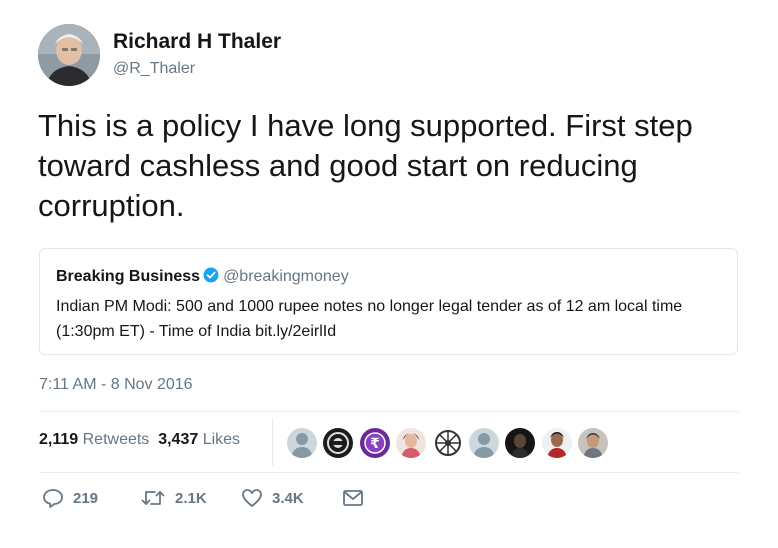 The height and width of the screenshot is (548, 778). Describe the element at coordinates (70, 498) in the screenshot. I see `reply-button: 219` at that location.